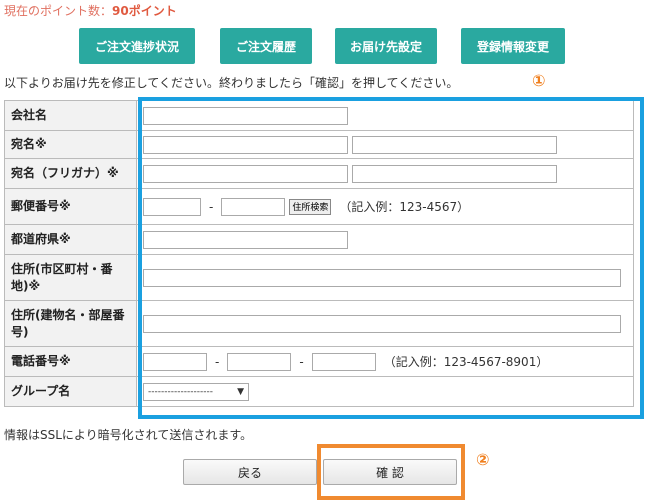  Describe the element at coordinates (172, 206) in the screenshot. I see `postal-code-first-input` at that location.